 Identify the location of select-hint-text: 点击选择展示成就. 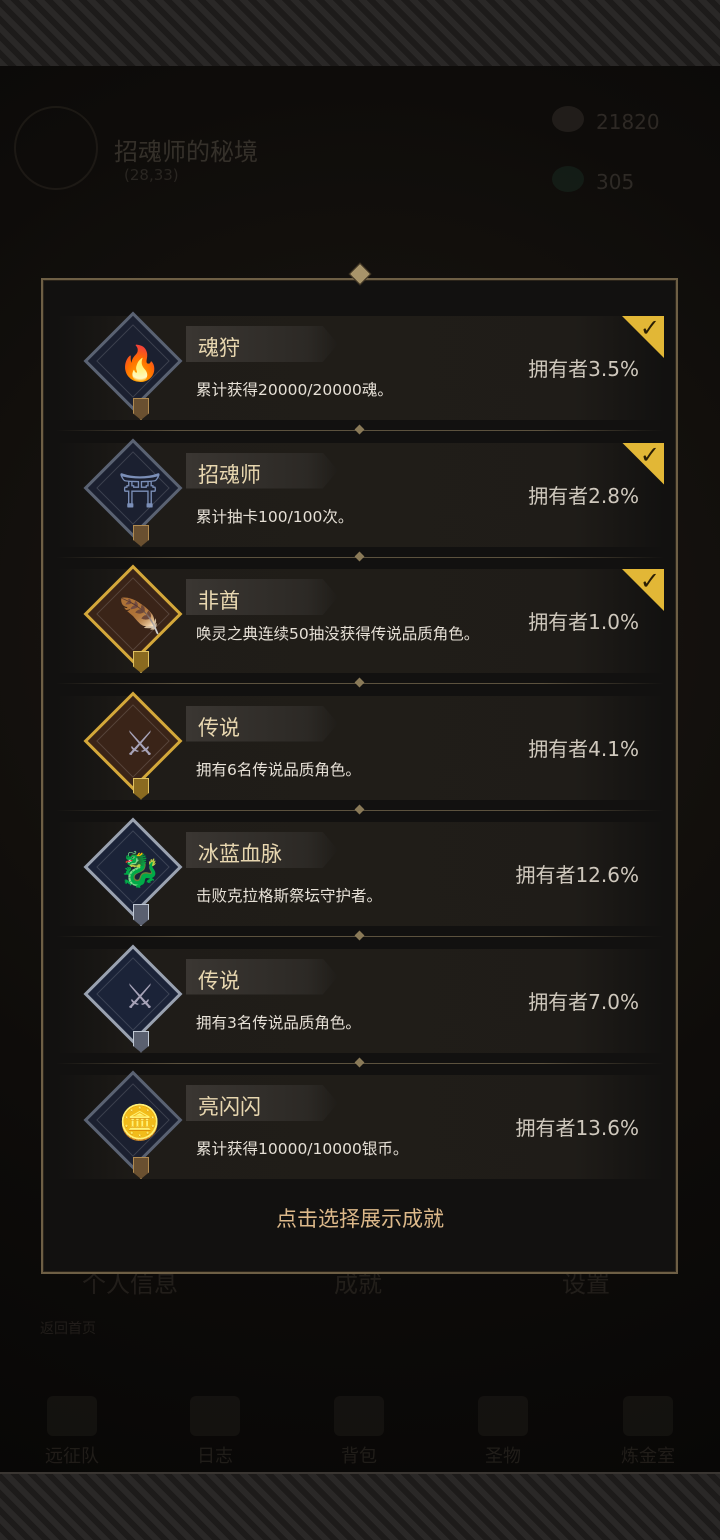
(360, 1219).